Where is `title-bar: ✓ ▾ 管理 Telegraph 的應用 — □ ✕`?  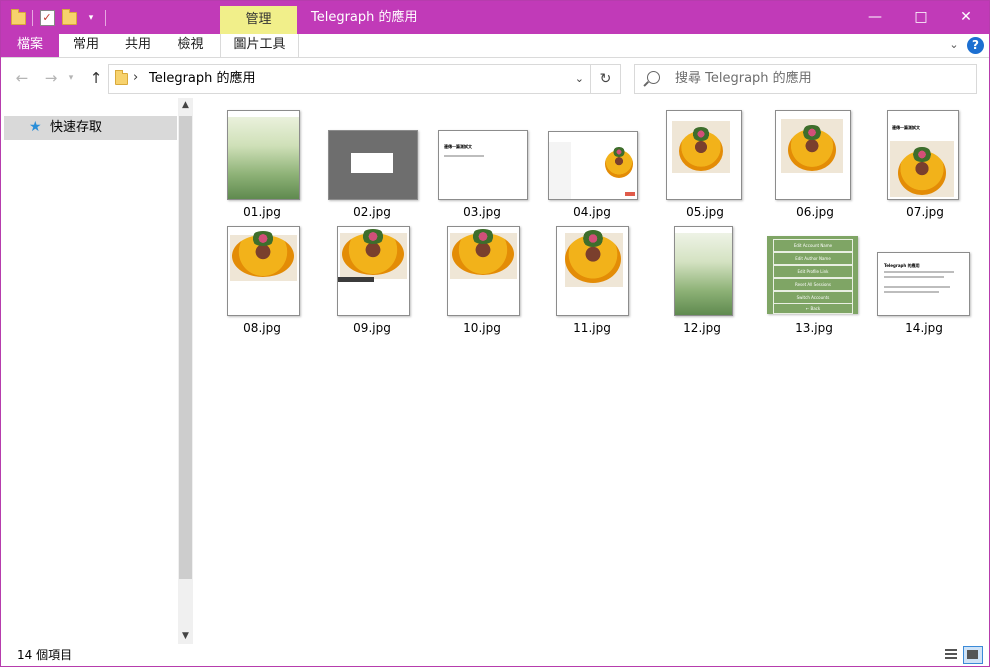 title-bar: ✓ ▾ 管理 Telegraph 的應用 — □ ✕ is located at coordinates (495, 17).